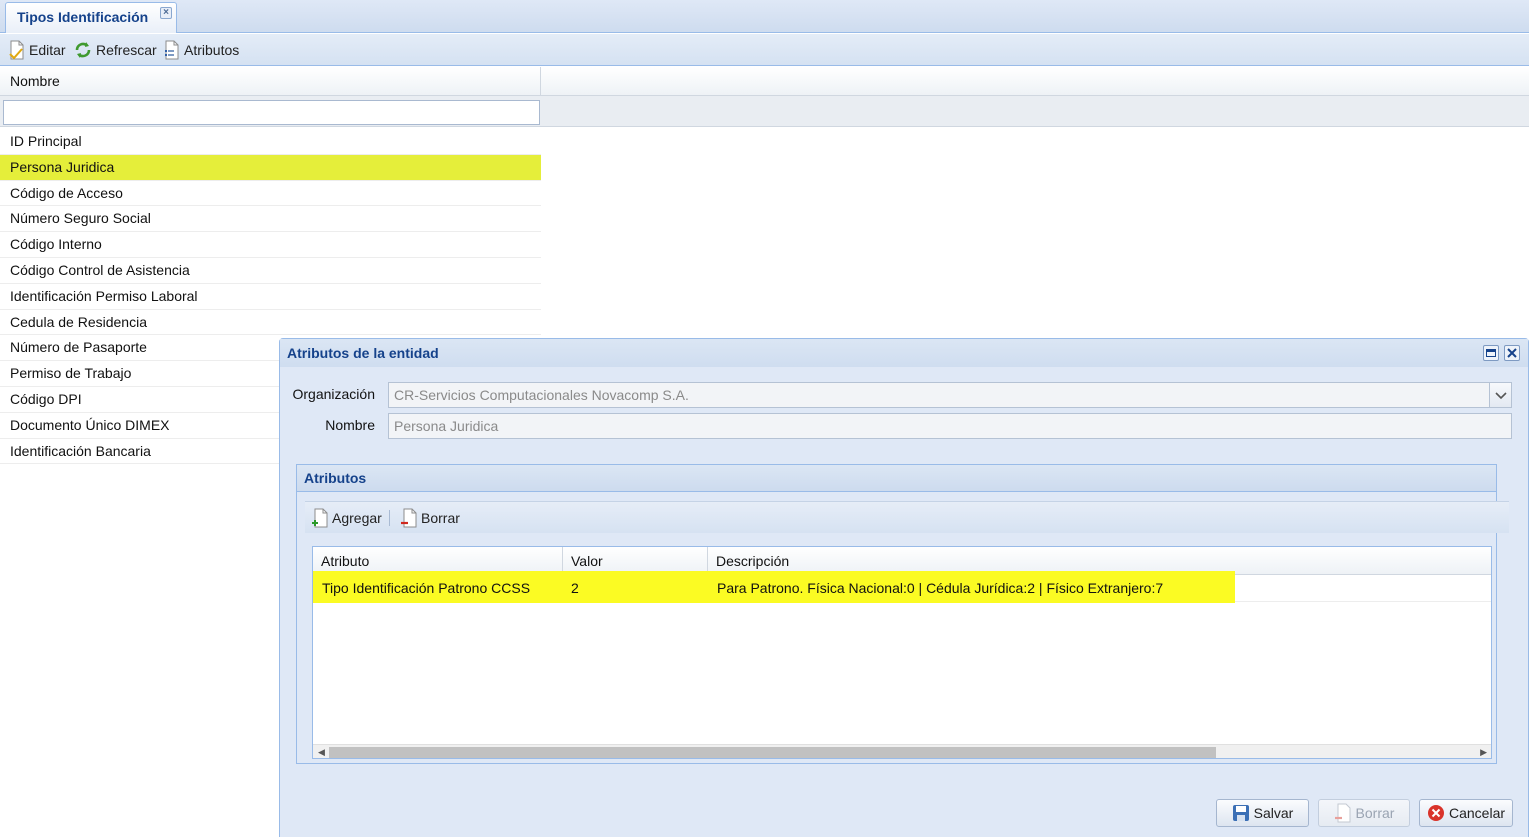 This screenshot has width=1529, height=837. Describe the element at coordinates (896, 478) in the screenshot. I see `attributes-panel-header: Atributos` at that location.